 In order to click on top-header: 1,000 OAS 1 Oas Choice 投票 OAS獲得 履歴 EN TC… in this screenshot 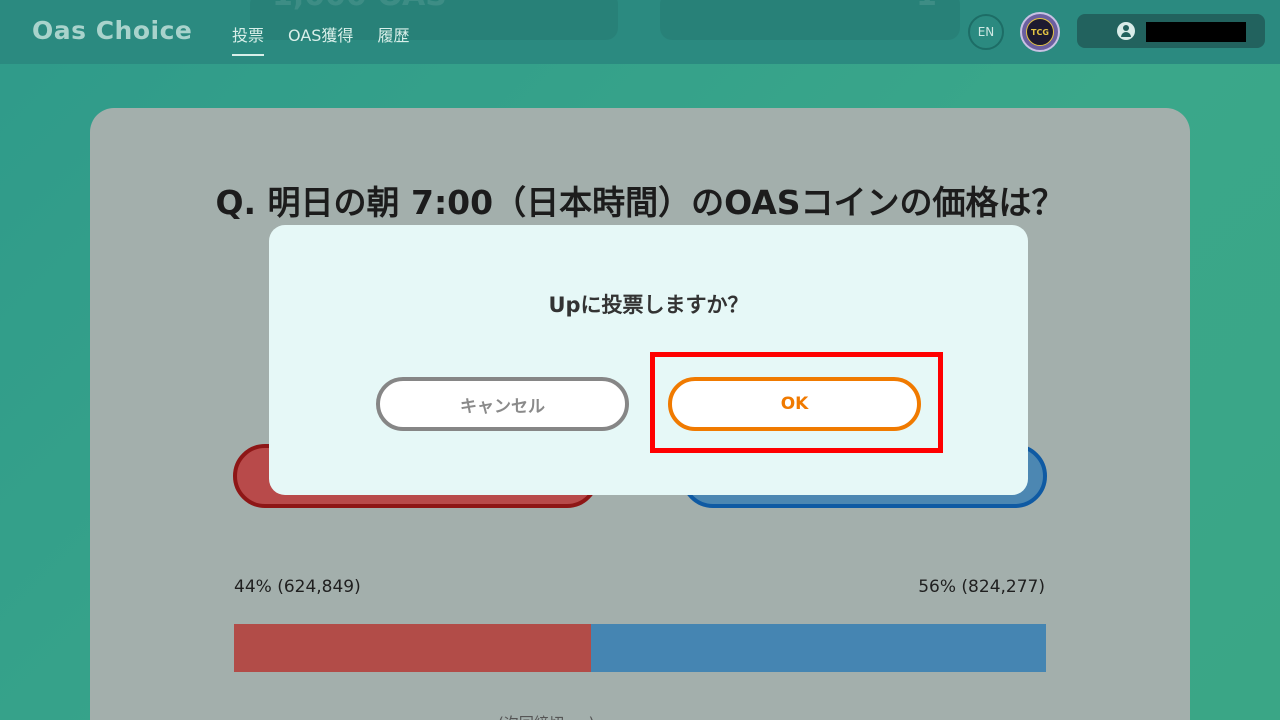, I will do `click(640, 32)`.